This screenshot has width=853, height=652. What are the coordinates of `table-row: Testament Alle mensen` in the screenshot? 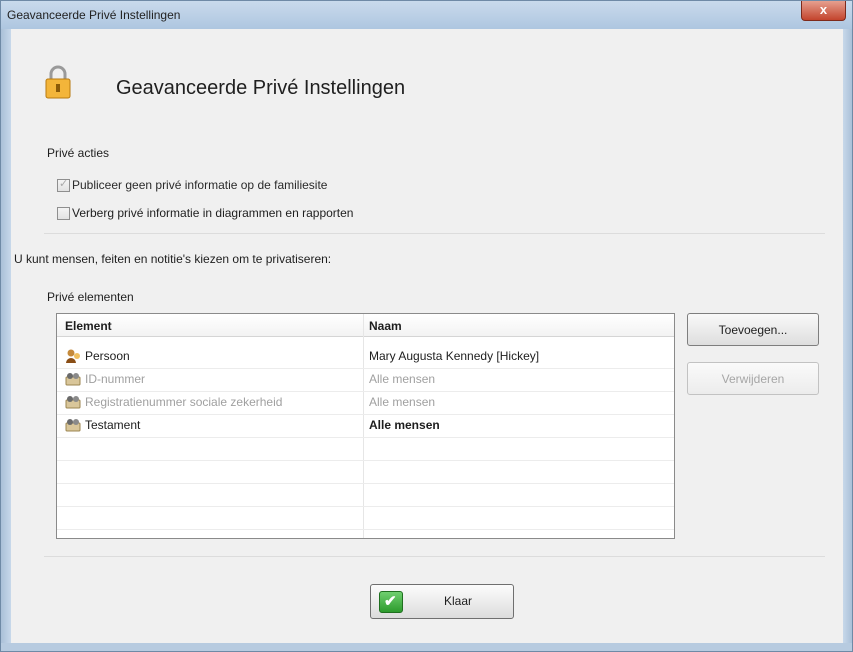 It's located at (365, 426).